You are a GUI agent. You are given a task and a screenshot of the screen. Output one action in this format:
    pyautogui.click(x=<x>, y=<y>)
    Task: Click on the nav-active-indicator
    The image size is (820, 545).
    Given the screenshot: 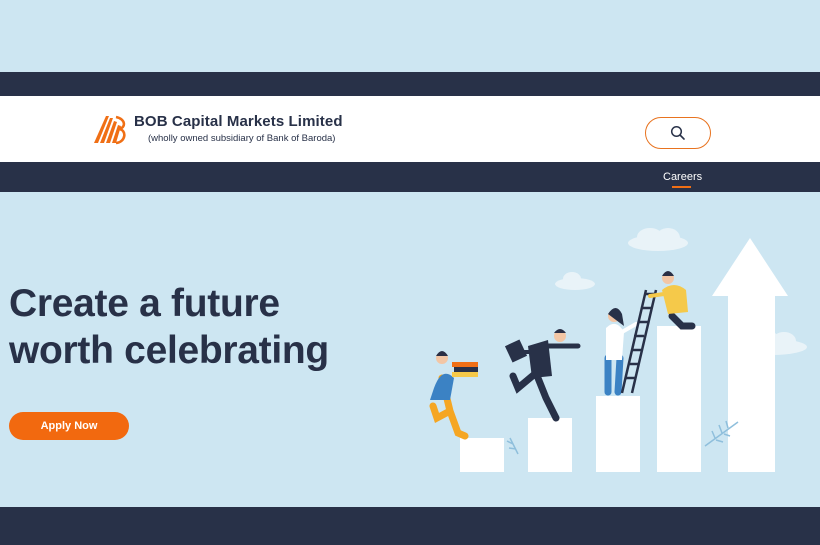 What is the action you would take?
    pyautogui.click(x=681, y=187)
    